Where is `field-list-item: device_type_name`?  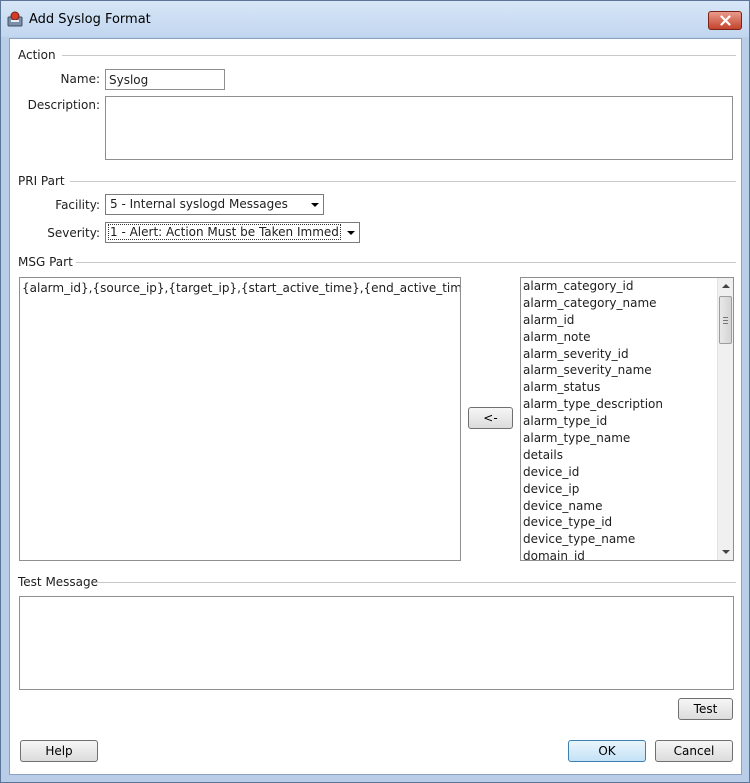
field-list-item: device_type_name is located at coordinates (627, 539).